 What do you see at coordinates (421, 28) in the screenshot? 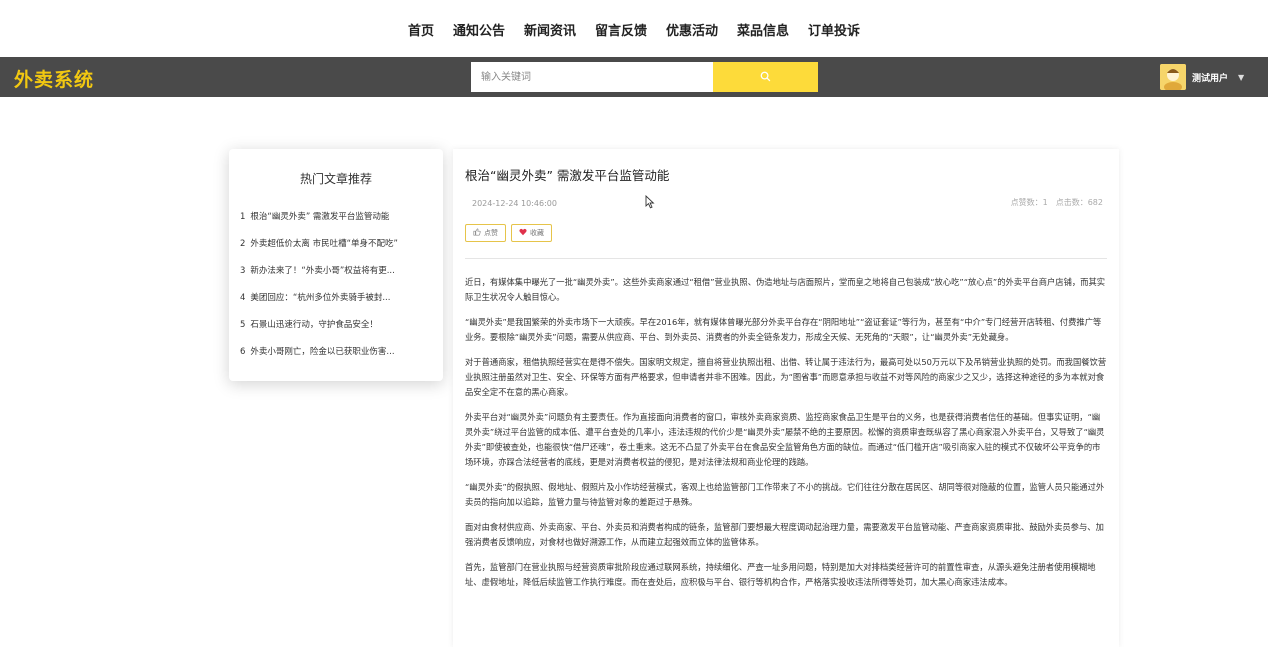
I see `nav-home: 首页` at bounding box center [421, 28].